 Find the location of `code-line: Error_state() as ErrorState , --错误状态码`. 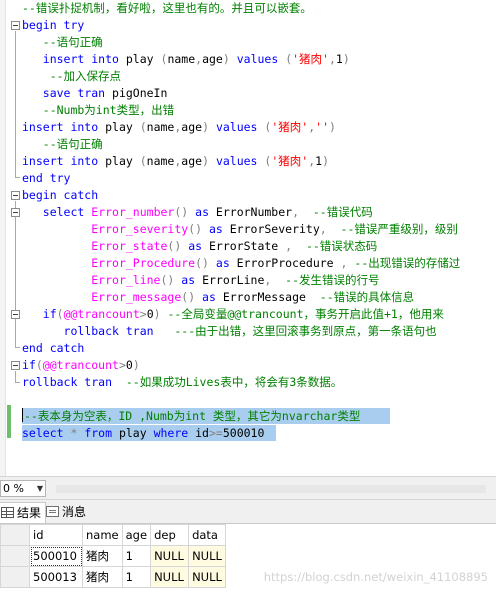

code-line: Error_state() as ErrorState , --错误状态码 is located at coordinates (199, 246).